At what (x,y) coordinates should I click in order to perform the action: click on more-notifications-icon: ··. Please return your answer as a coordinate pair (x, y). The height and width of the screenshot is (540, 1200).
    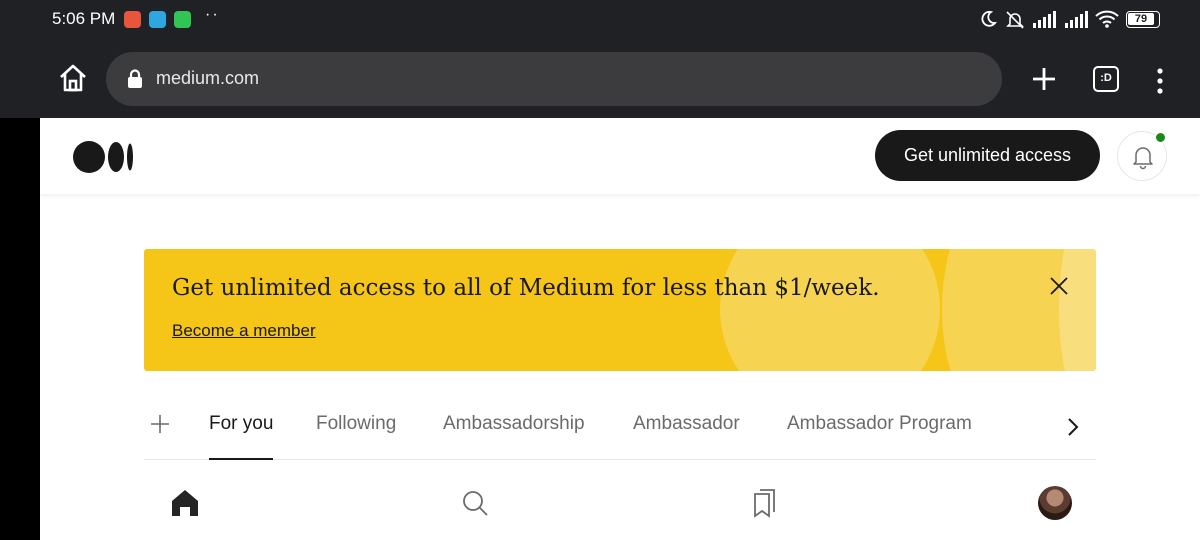
    Looking at the image, I should click on (212, 14).